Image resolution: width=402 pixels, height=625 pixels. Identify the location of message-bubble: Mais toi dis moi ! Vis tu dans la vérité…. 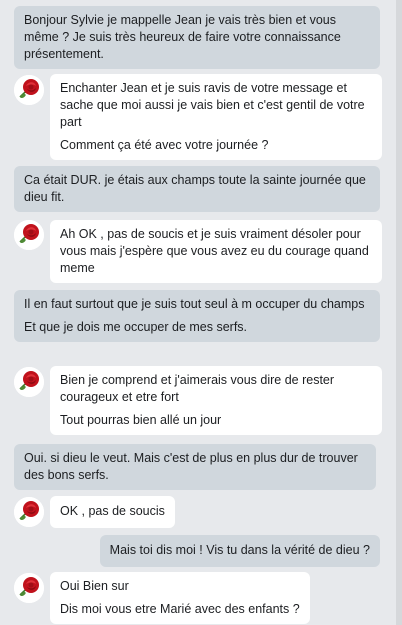
(239, 551).